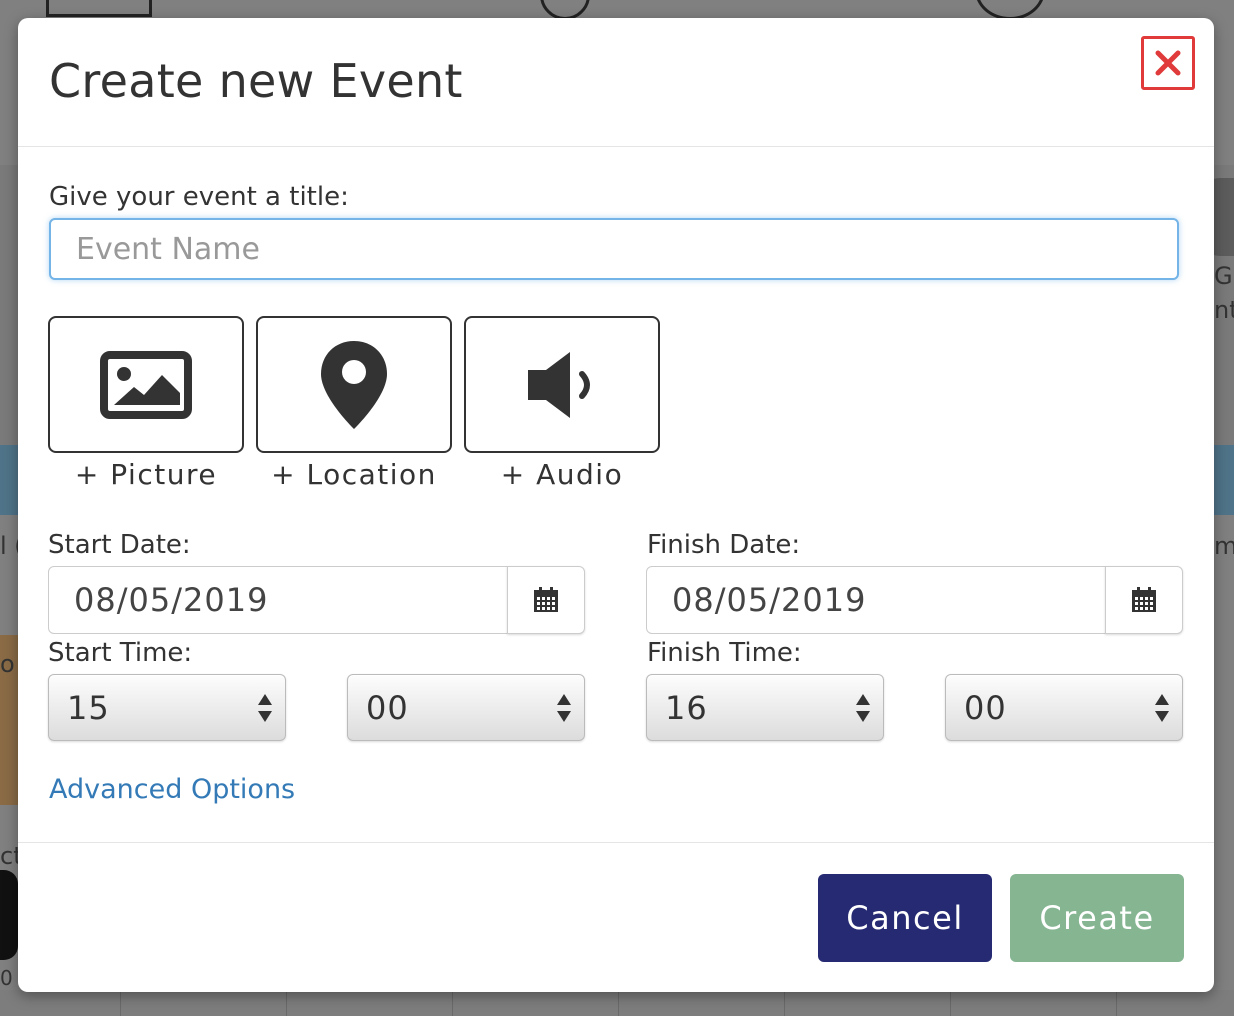 The width and height of the screenshot is (1234, 1016). I want to click on start-date-label: Start Date:, so click(119, 545).